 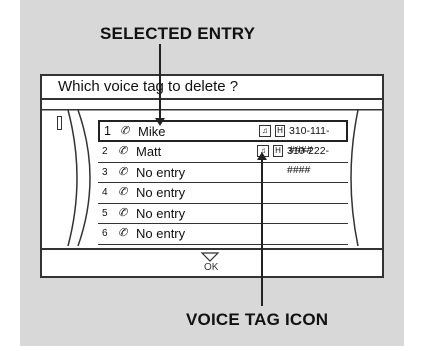 I want to click on callout-voice-tag-icon: VOICE TAG ICON, so click(x=257, y=319).